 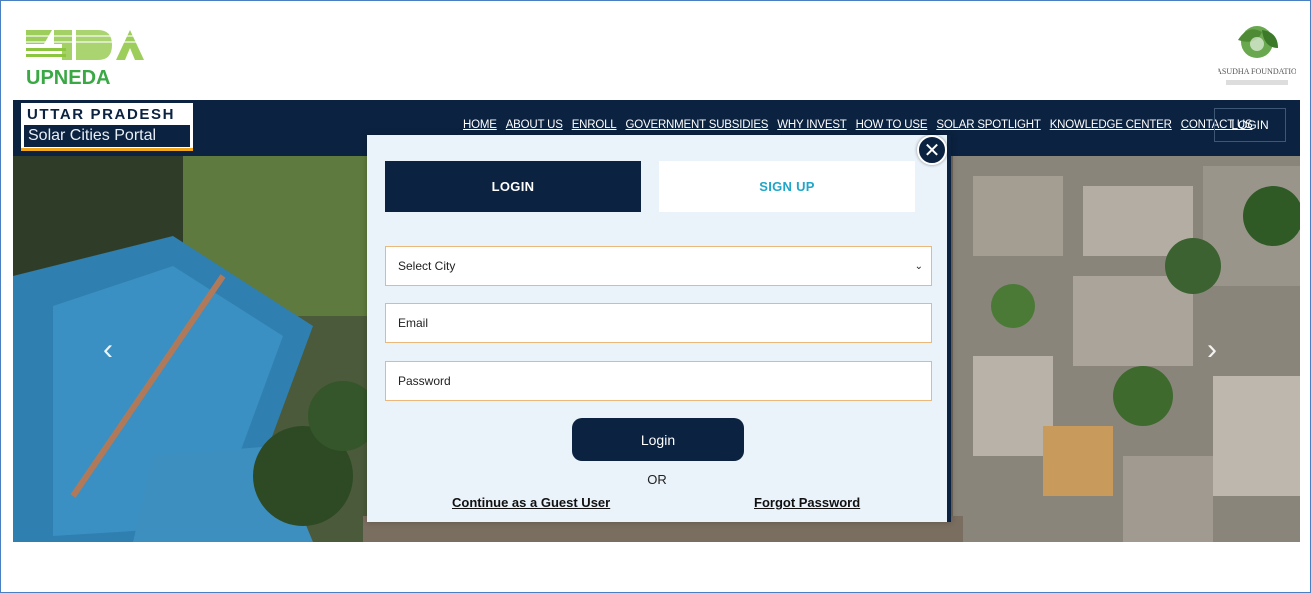 What do you see at coordinates (658, 266) in the screenshot?
I see `city-select: Select City ⌄` at bounding box center [658, 266].